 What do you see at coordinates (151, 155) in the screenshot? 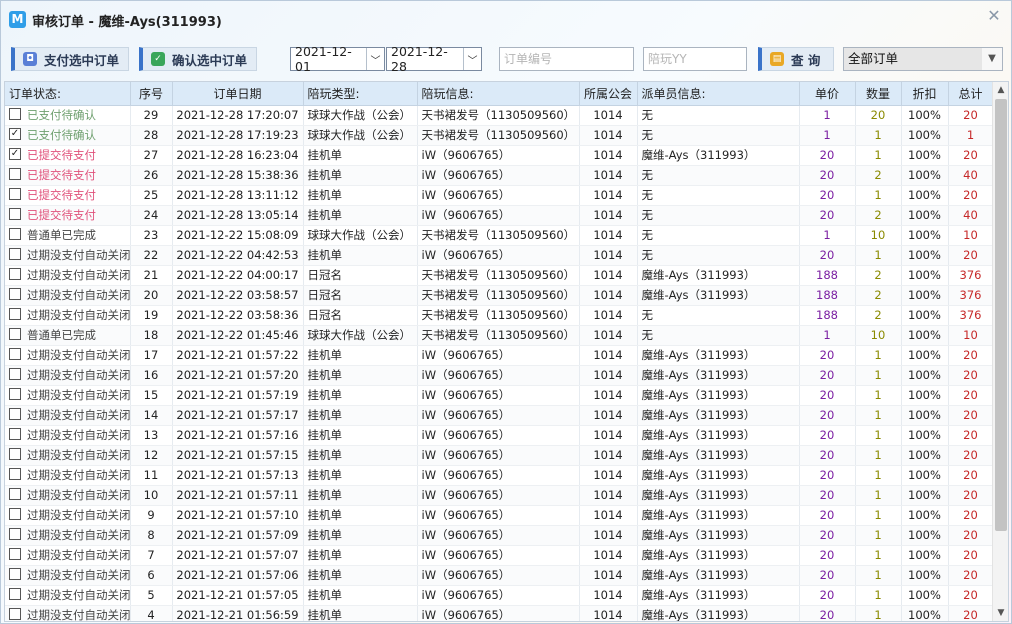
I see `seq-cell: 27` at bounding box center [151, 155].